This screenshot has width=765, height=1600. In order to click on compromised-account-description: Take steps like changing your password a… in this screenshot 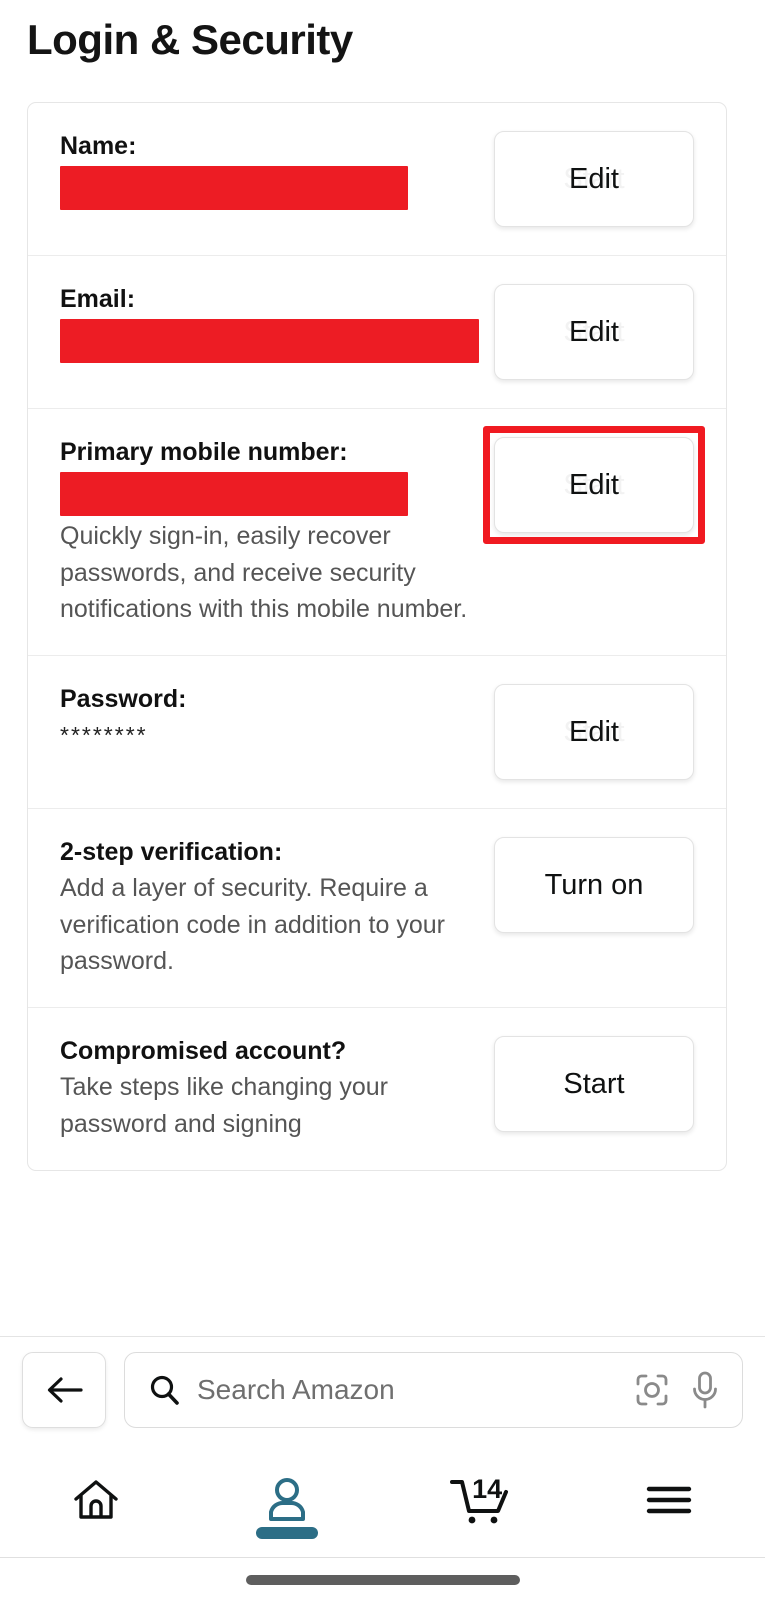, I will do `click(224, 1105)`.